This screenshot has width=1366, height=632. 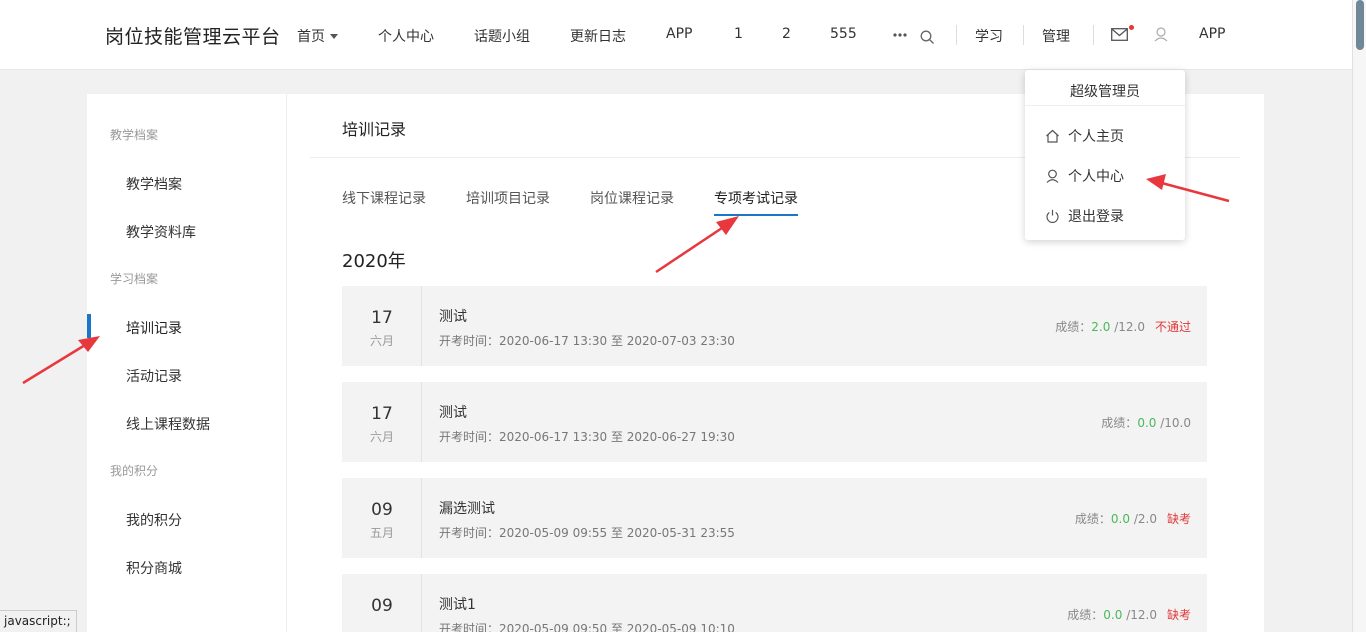 What do you see at coordinates (1096, 217) in the screenshot?
I see `menu-item-label: 退出登录` at bounding box center [1096, 217].